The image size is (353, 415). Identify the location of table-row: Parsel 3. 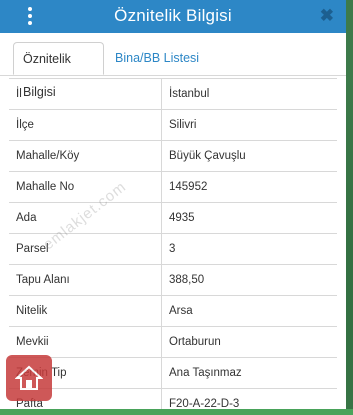
(173, 249).